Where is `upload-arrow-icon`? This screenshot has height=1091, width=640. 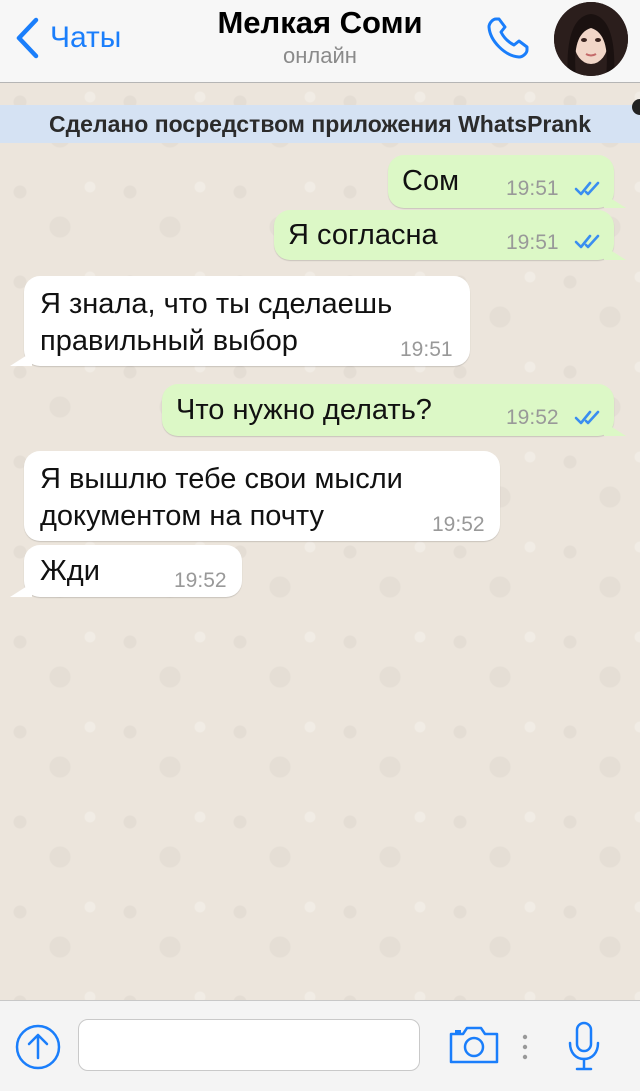
upload-arrow-icon is located at coordinates (38, 1047).